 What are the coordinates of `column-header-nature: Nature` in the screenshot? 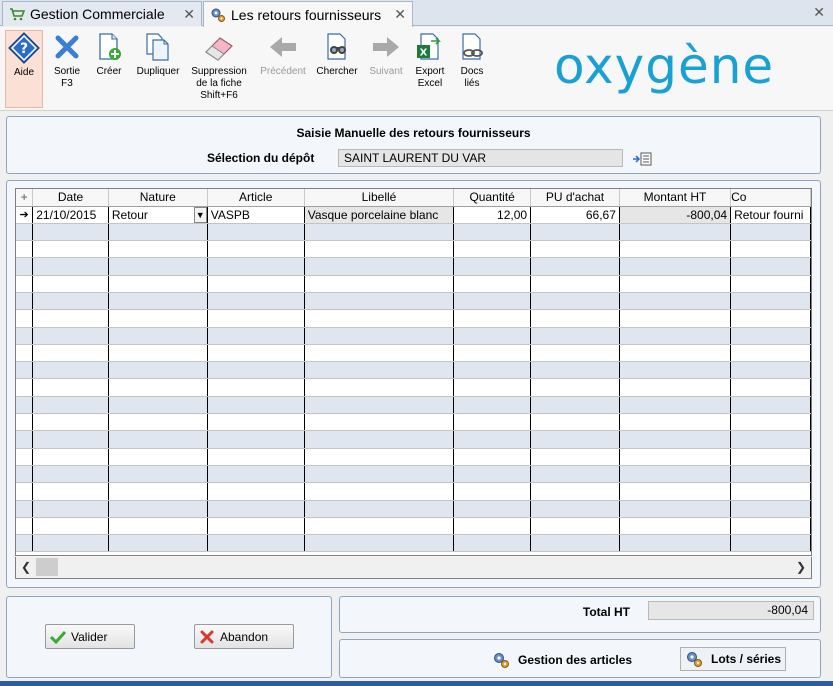 It's located at (158, 198).